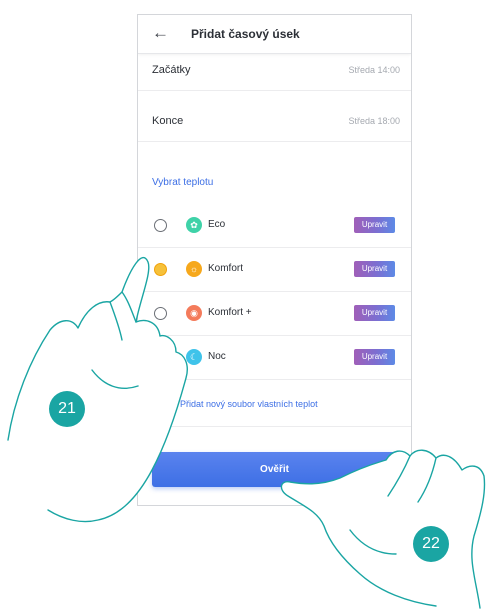 The height and width of the screenshot is (610, 489). I want to click on flame-icon: ◉, so click(194, 313).